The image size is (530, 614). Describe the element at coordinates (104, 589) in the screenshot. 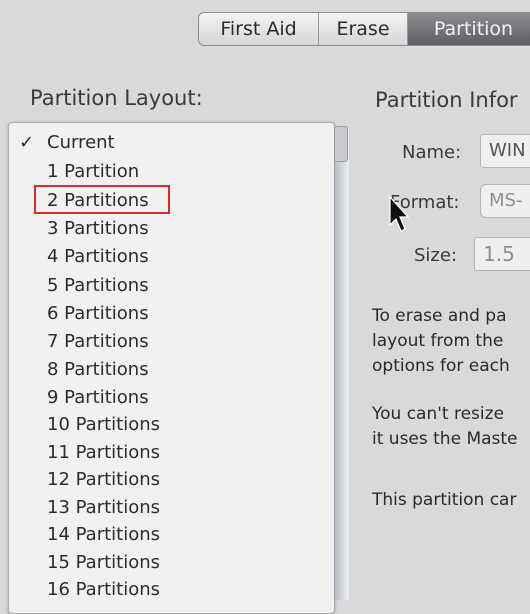

I see `list-item-label: 16 Partitions` at that location.